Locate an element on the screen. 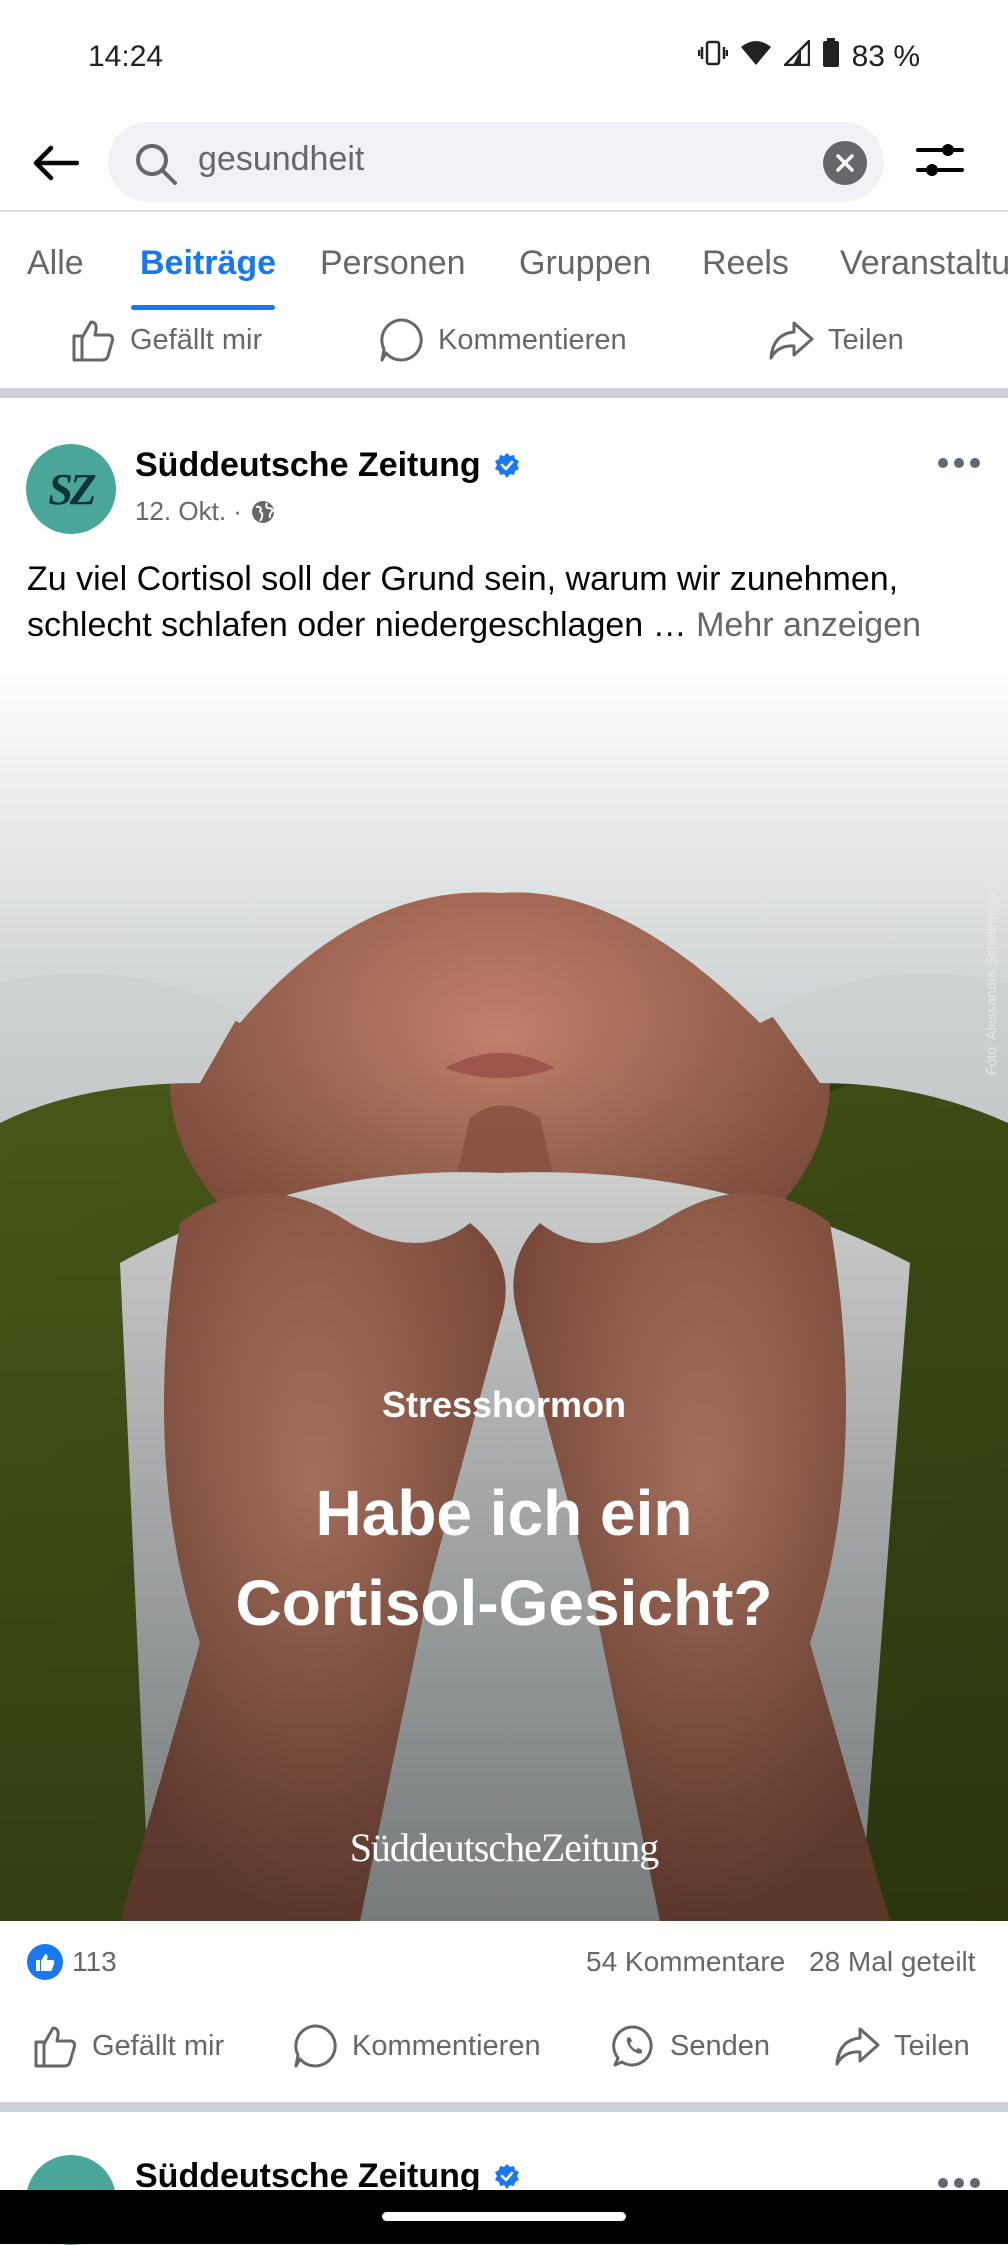 The height and width of the screenshot is (2245, 1008). share-button: Teilen is located at coordinates (902, 2046).